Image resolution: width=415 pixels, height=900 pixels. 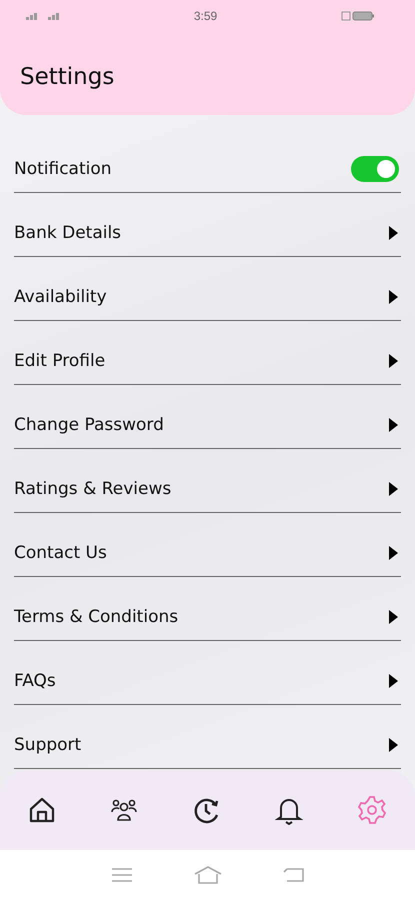 I want to click on battery-icon, so click(x=357, y=16).